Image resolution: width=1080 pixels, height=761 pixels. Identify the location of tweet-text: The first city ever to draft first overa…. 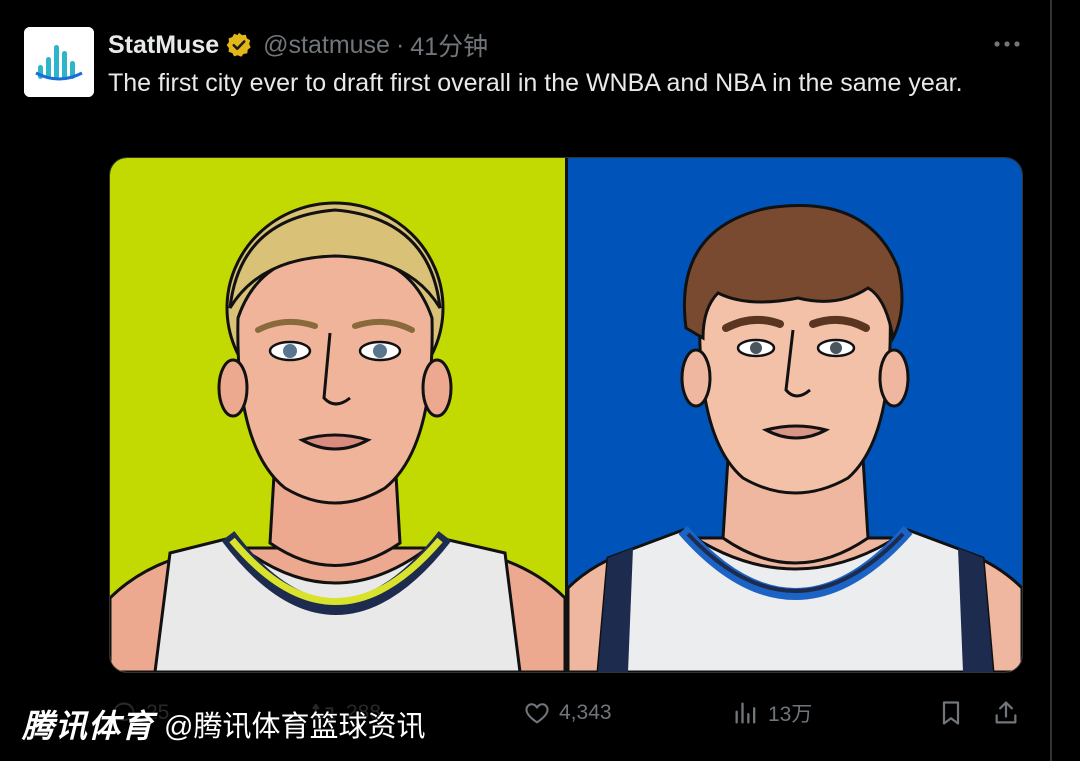
(535, 83).